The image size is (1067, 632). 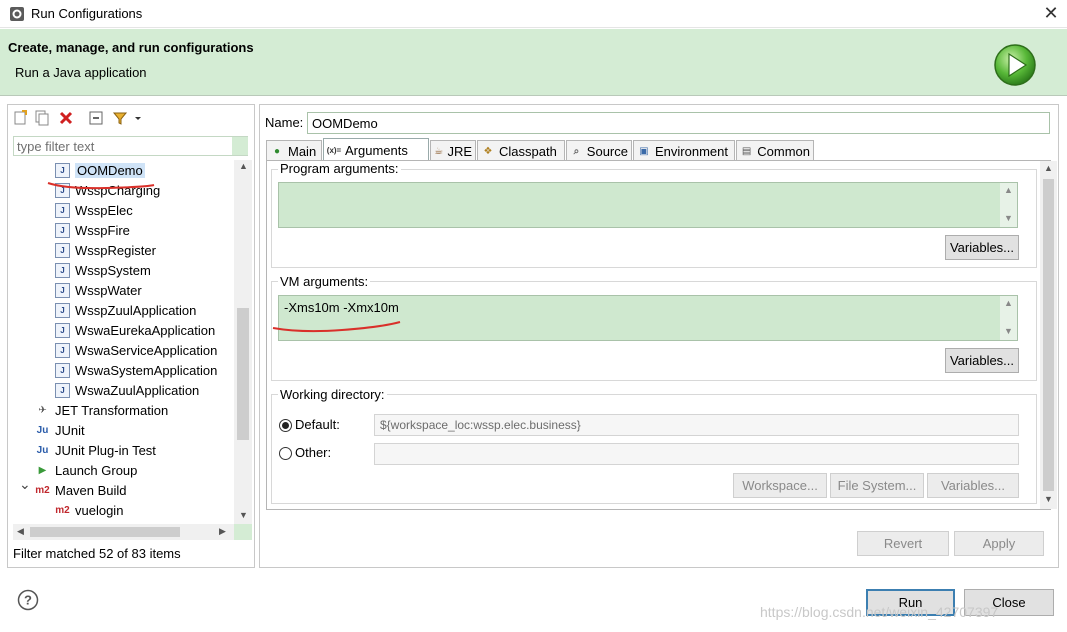 What do you see at coordinates (20, 118) in the screenshot?
I see `new-config-icon` at bounding box center [20, 118].